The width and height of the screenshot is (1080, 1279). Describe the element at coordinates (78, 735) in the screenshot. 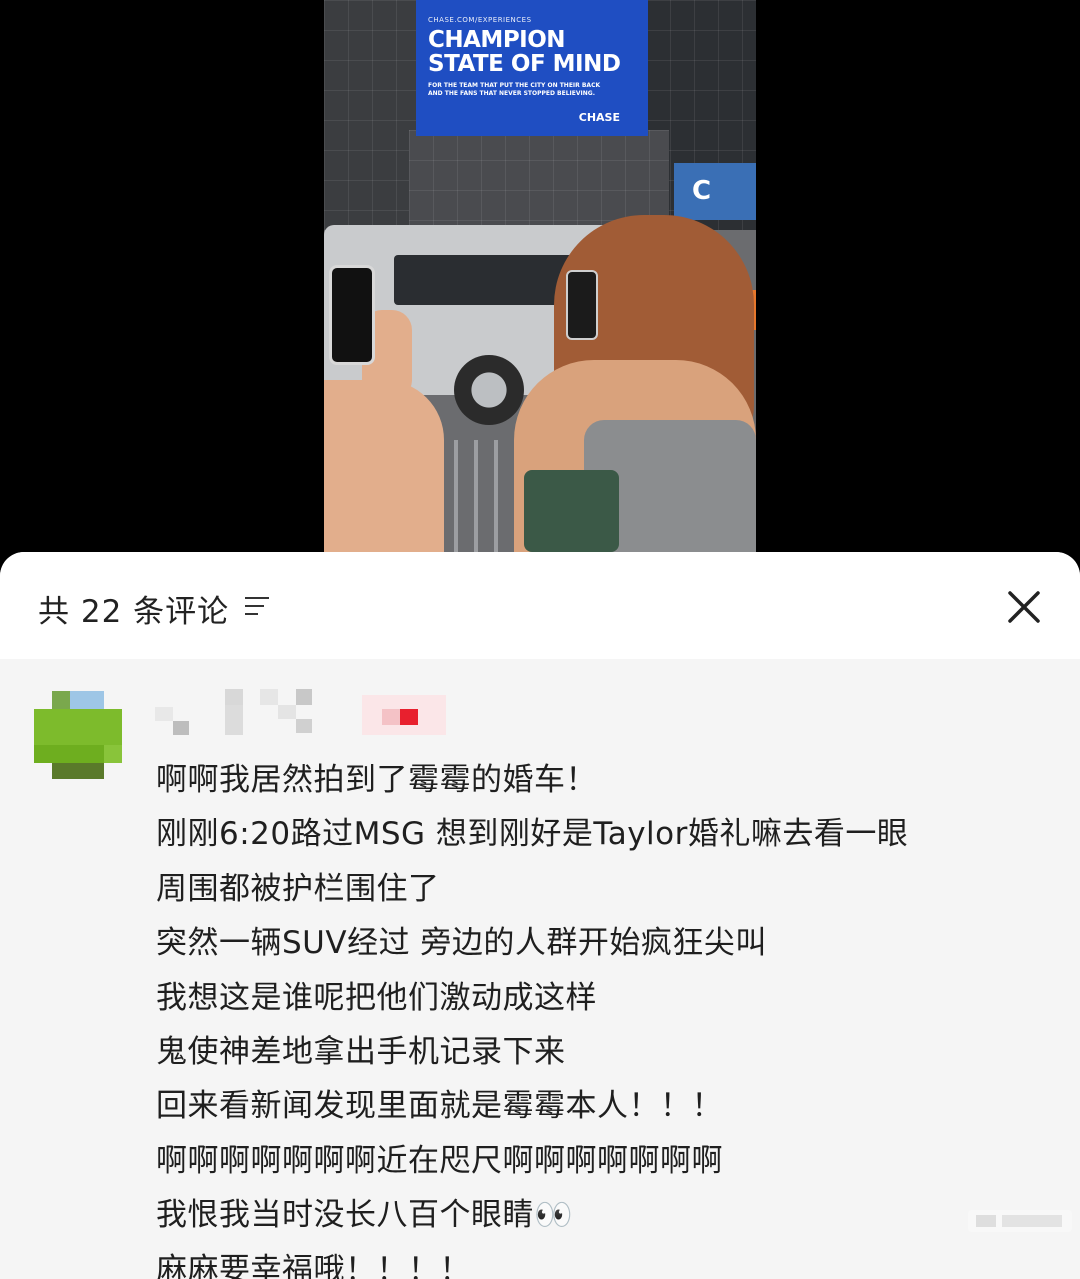

I see `avatar` at that location.